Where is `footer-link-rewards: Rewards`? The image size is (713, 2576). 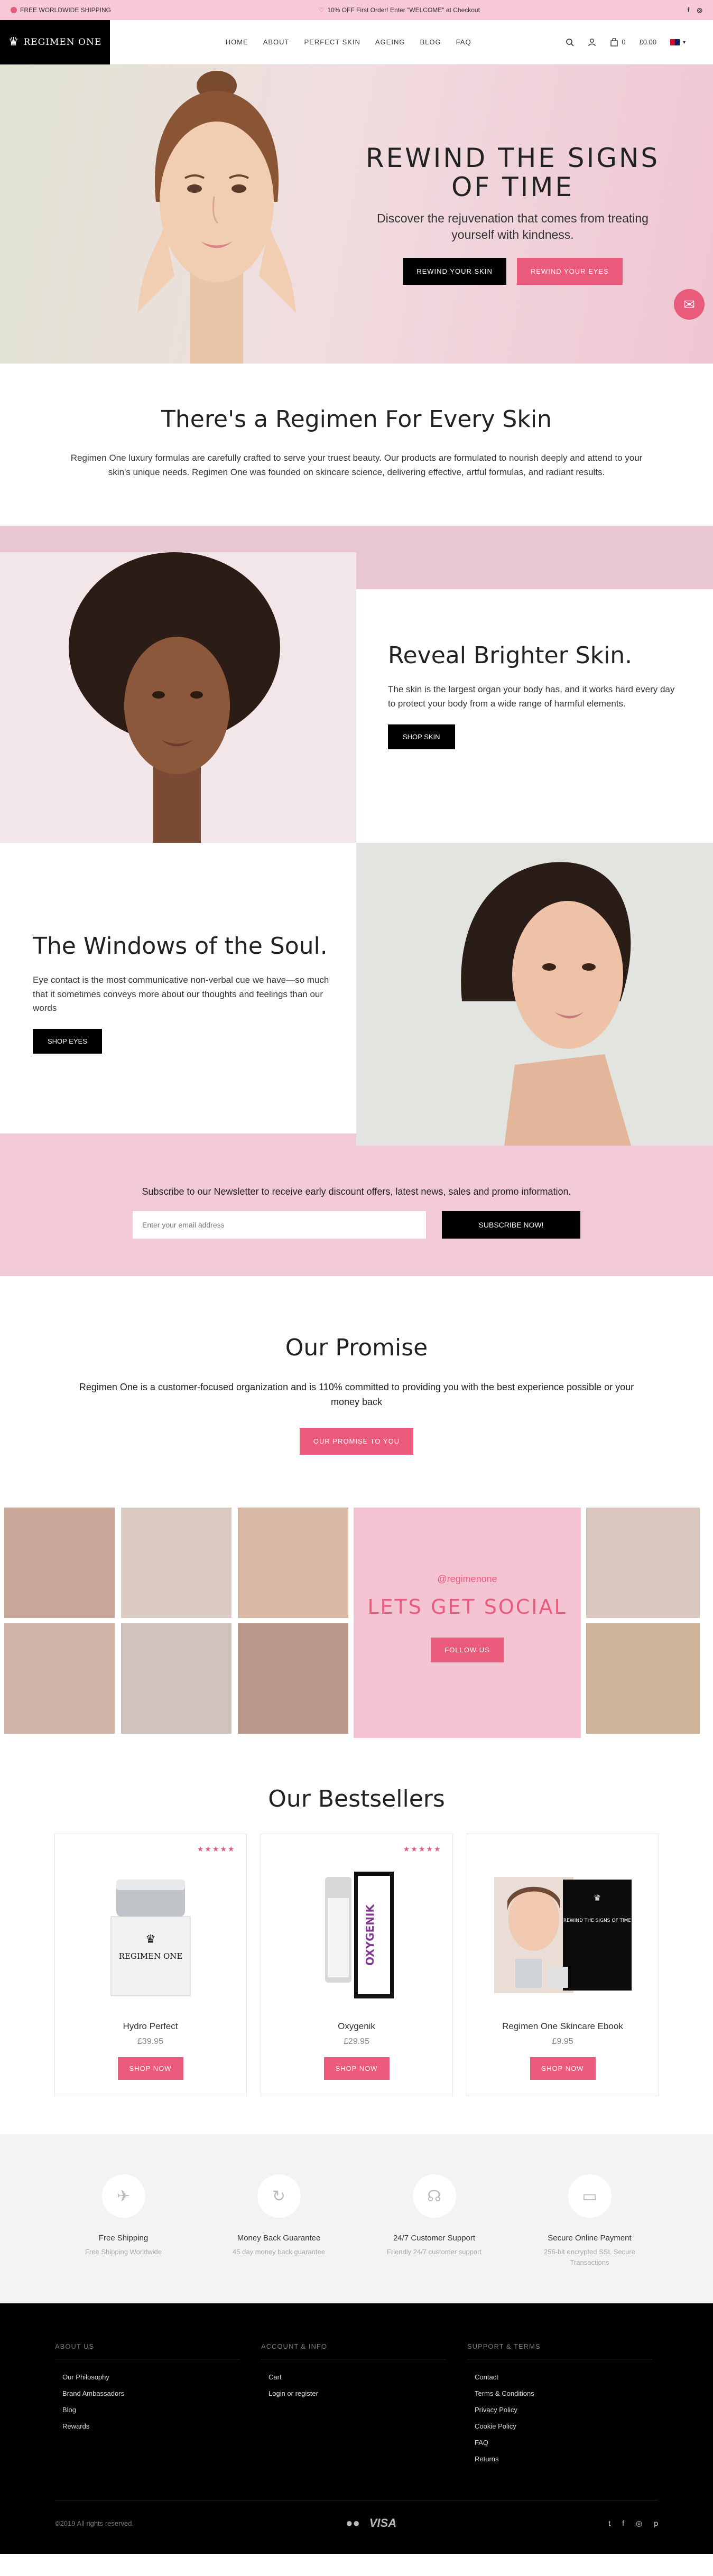
footer-link-rewards: Rewards is located at coordinates (151, 2426).